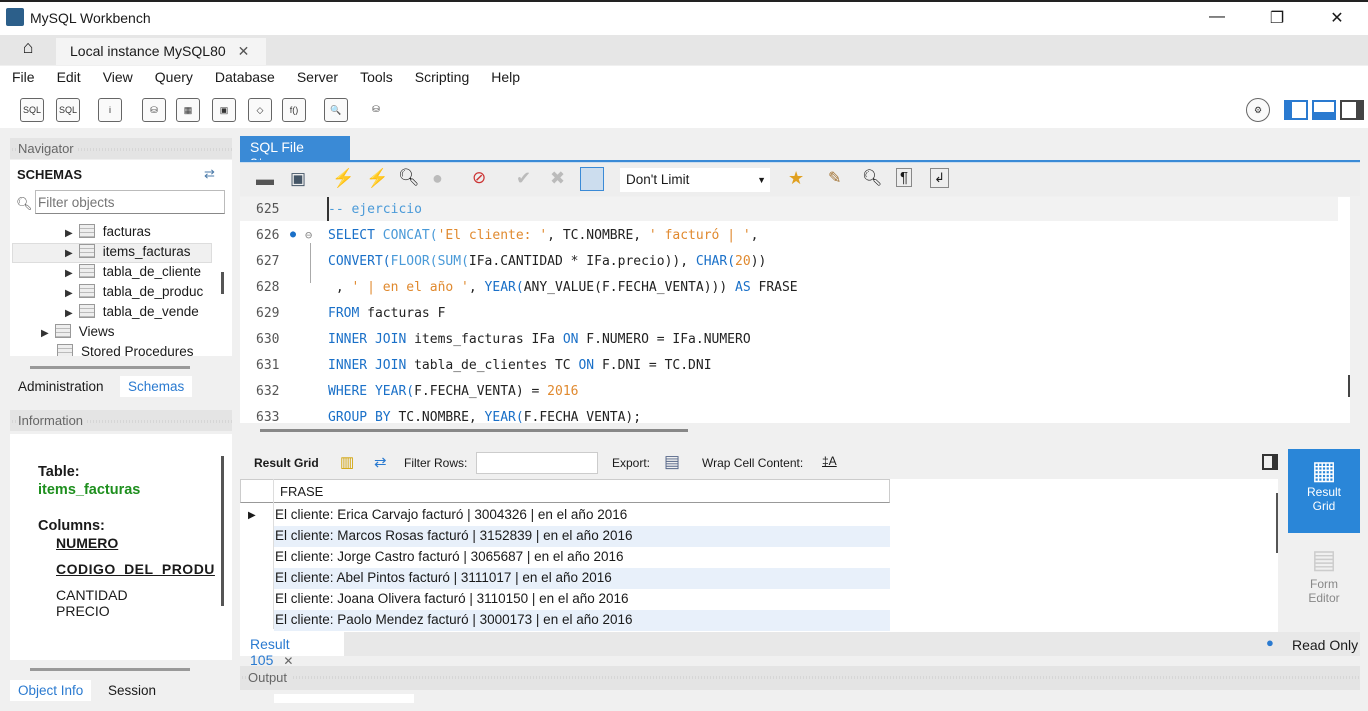  What do you see at coordinates (108, 231) in the screenshot?
I see `tree-item-facturas: ▶ facturas` at bounding box center [108, 231].